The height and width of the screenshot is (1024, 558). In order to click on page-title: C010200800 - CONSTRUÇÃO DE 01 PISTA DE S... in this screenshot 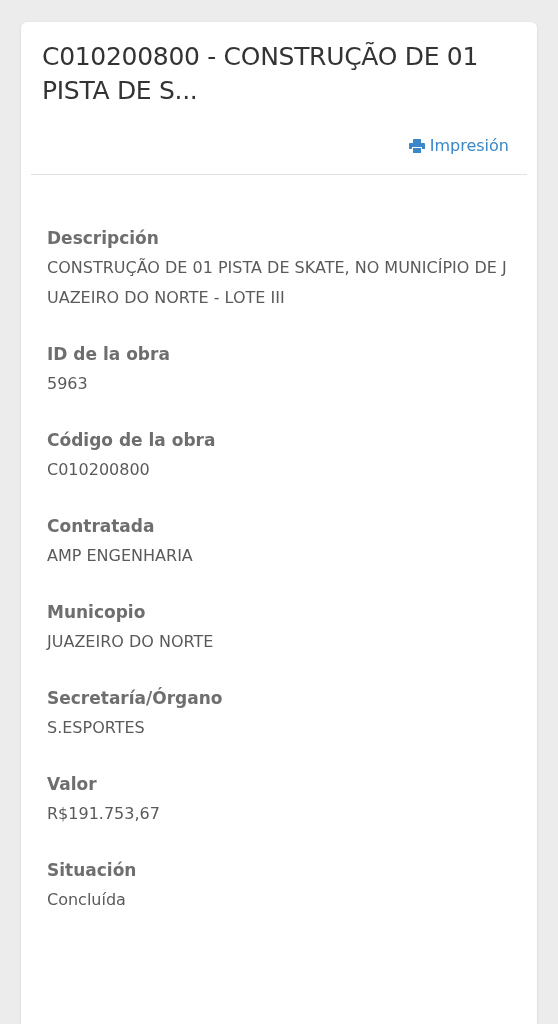, I will do `click(260, 74)`.